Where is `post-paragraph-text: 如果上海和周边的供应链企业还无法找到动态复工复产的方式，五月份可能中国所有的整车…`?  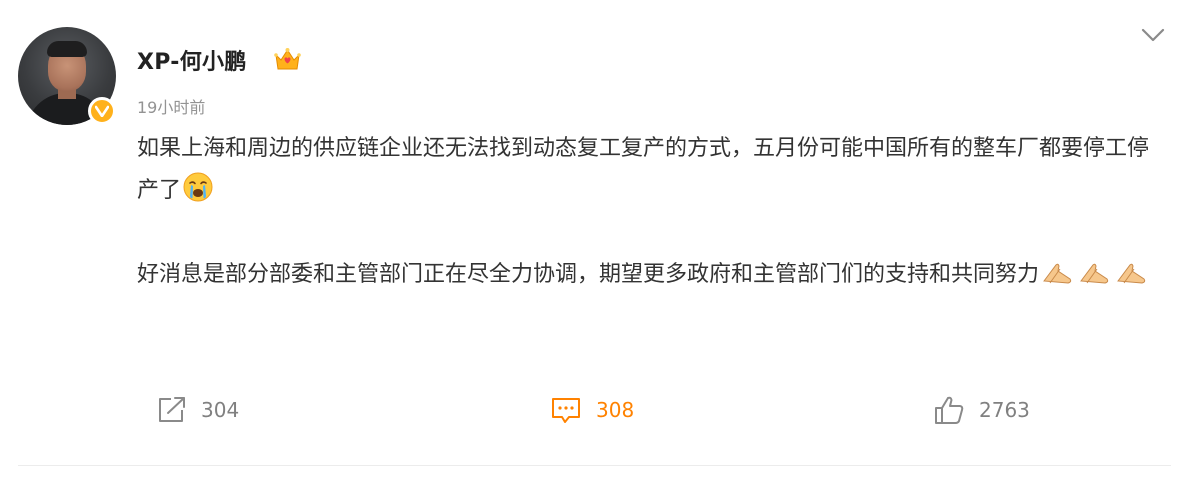 post-paragraph-text: 如果上海和周边的供应链企业还无法找到动态复工复产的方式，五月份可能中国所有的整车… is located at coordinates (643, 169).